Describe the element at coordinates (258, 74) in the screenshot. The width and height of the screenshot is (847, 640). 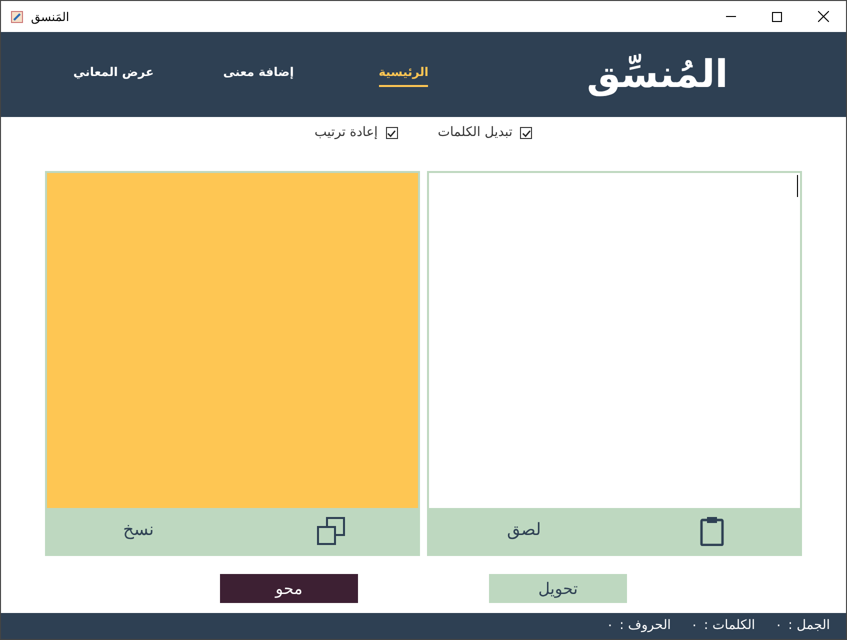
I see `nav-tab: إضافة معنى` at that location.